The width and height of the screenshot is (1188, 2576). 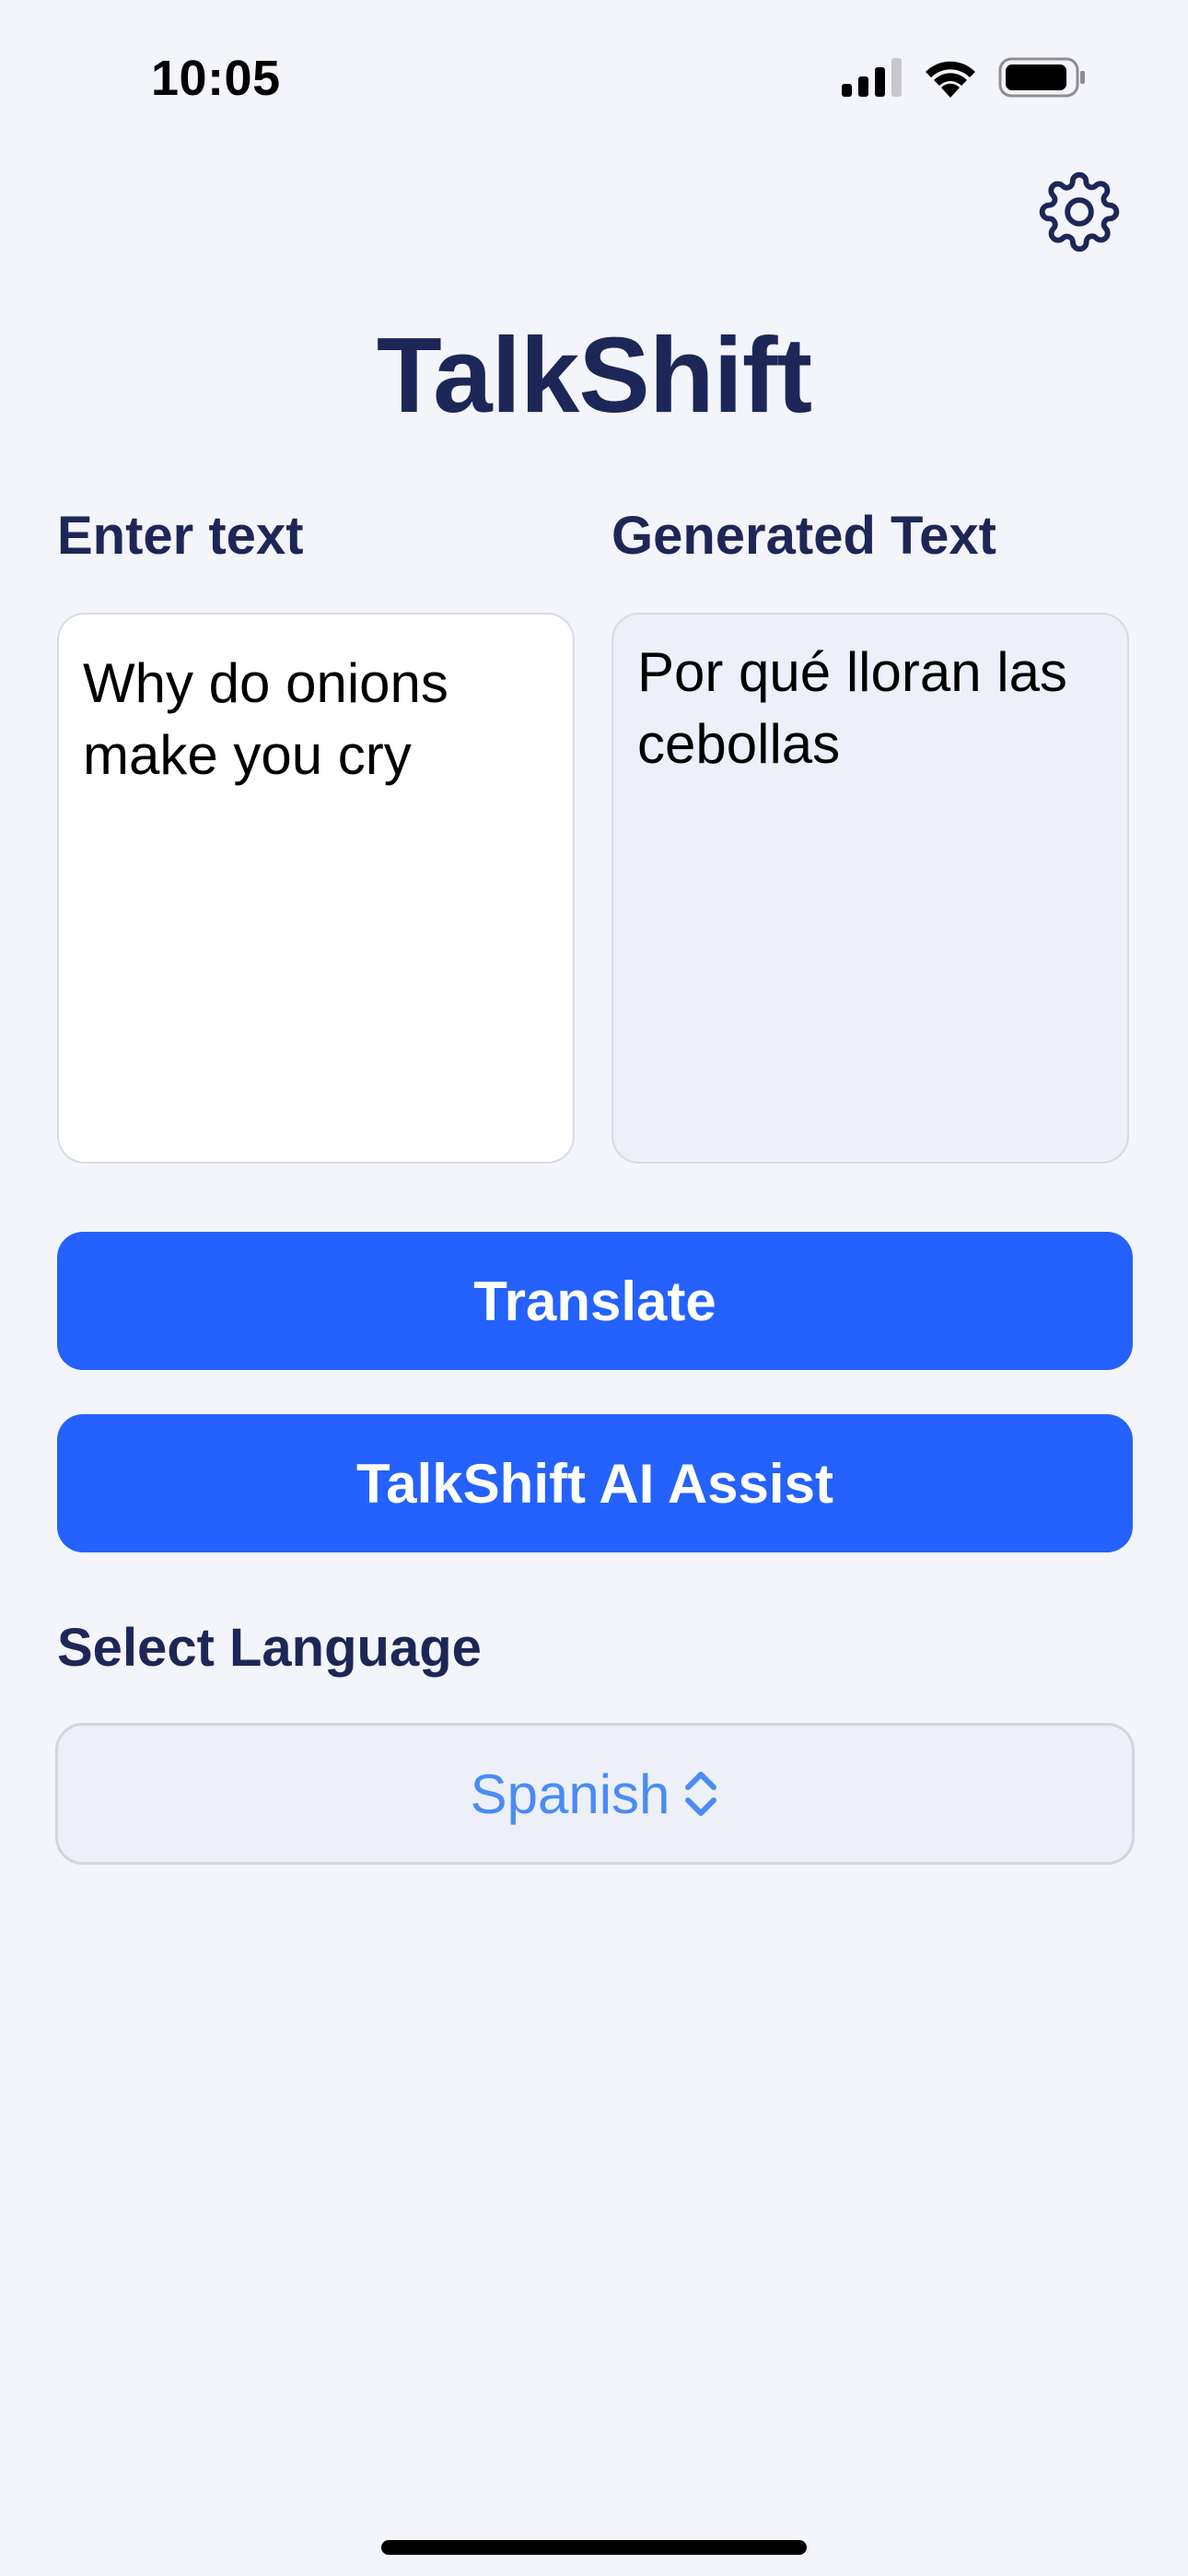 What do you see at coordinates (269, 1648) in the screenshot?
I see `select-language-label: Select Language` at bounding box center [269, 1648].